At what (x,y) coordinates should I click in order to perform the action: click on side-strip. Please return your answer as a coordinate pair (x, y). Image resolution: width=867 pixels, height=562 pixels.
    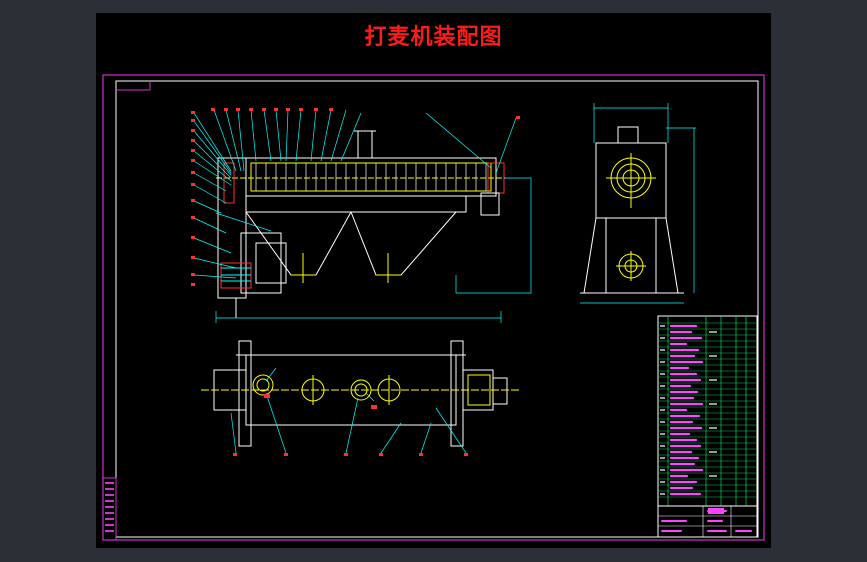
    Looking at the image, I should click on (109, 509).